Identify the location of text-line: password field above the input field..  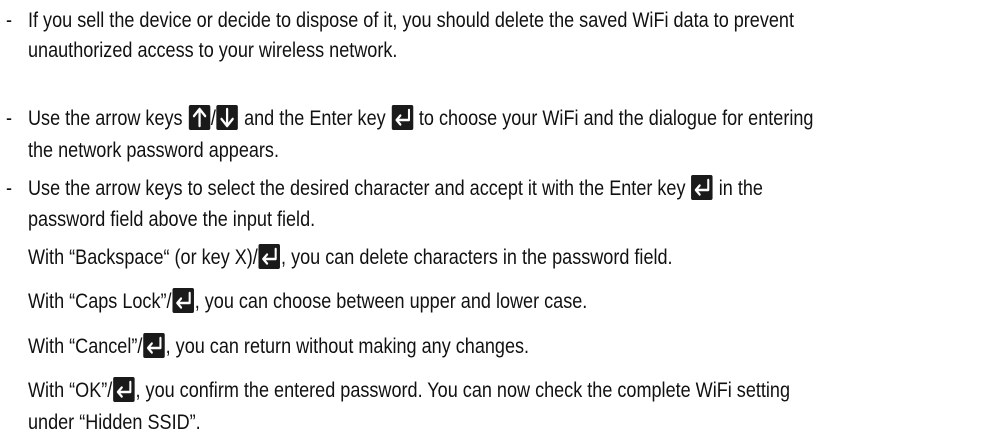
(172, 219).